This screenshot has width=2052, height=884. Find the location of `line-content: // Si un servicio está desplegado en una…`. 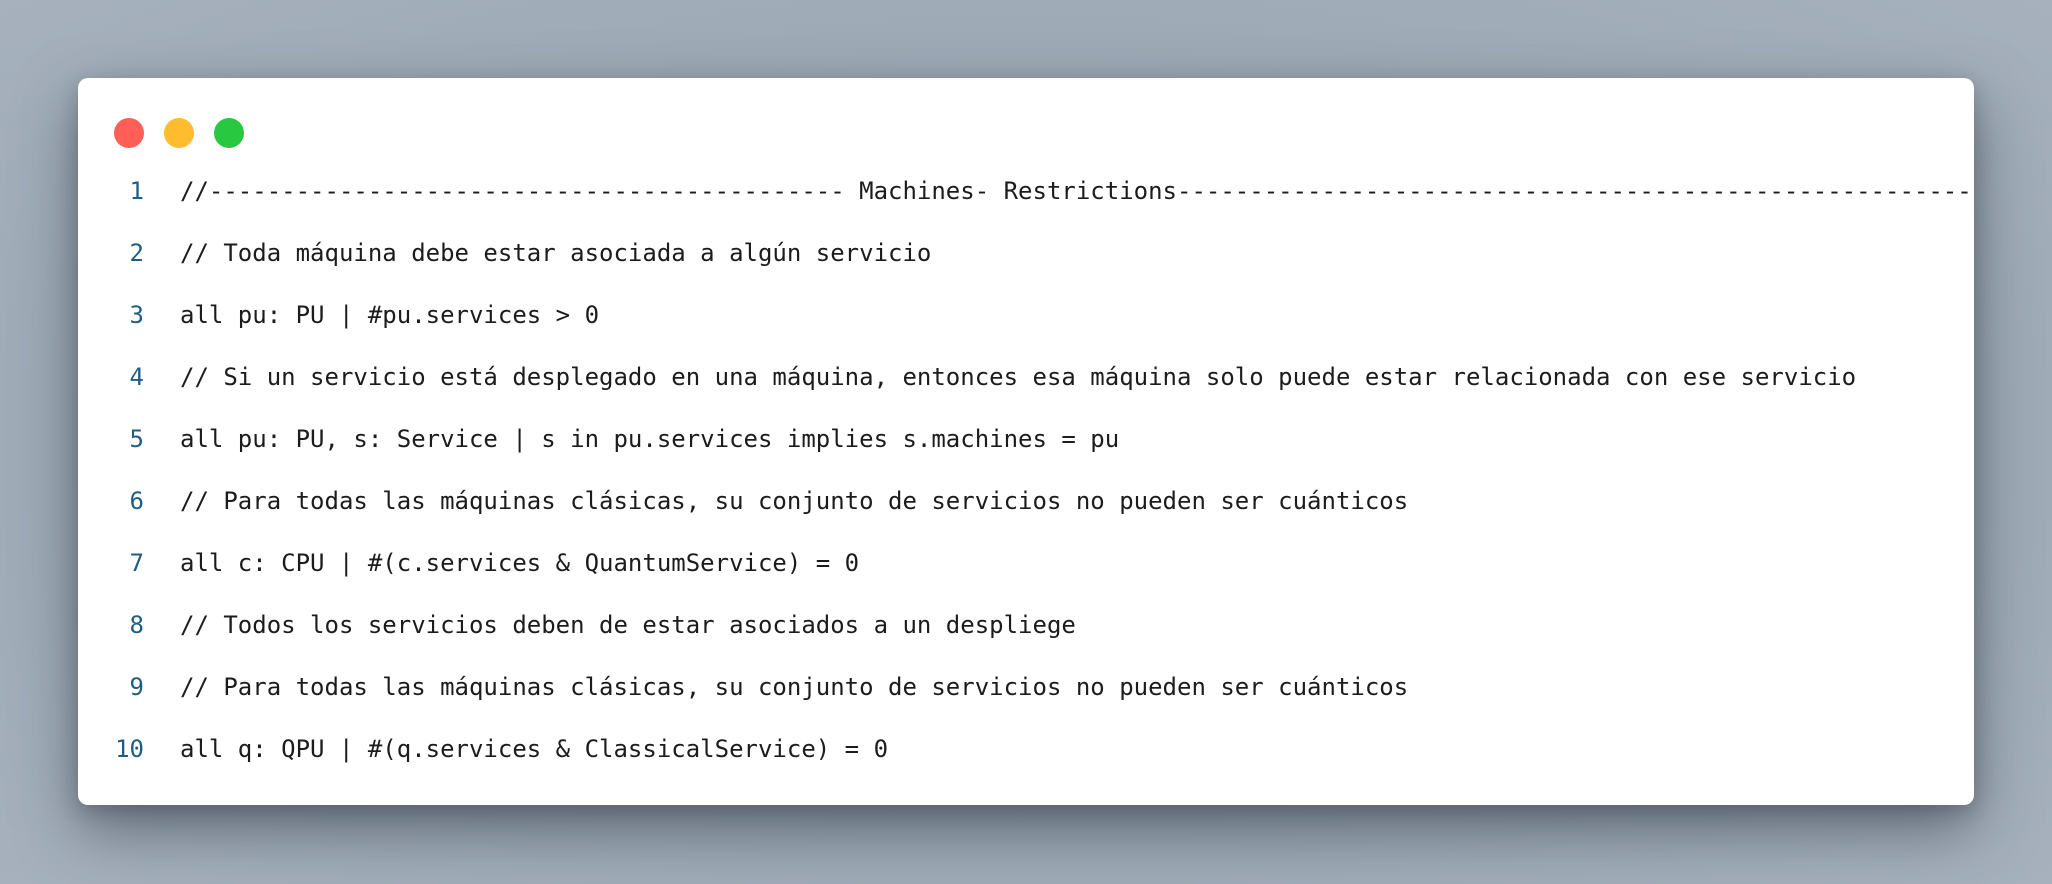

line-content: // Si un servicio está desplegado en una… is located at coordinates (1018, 377).